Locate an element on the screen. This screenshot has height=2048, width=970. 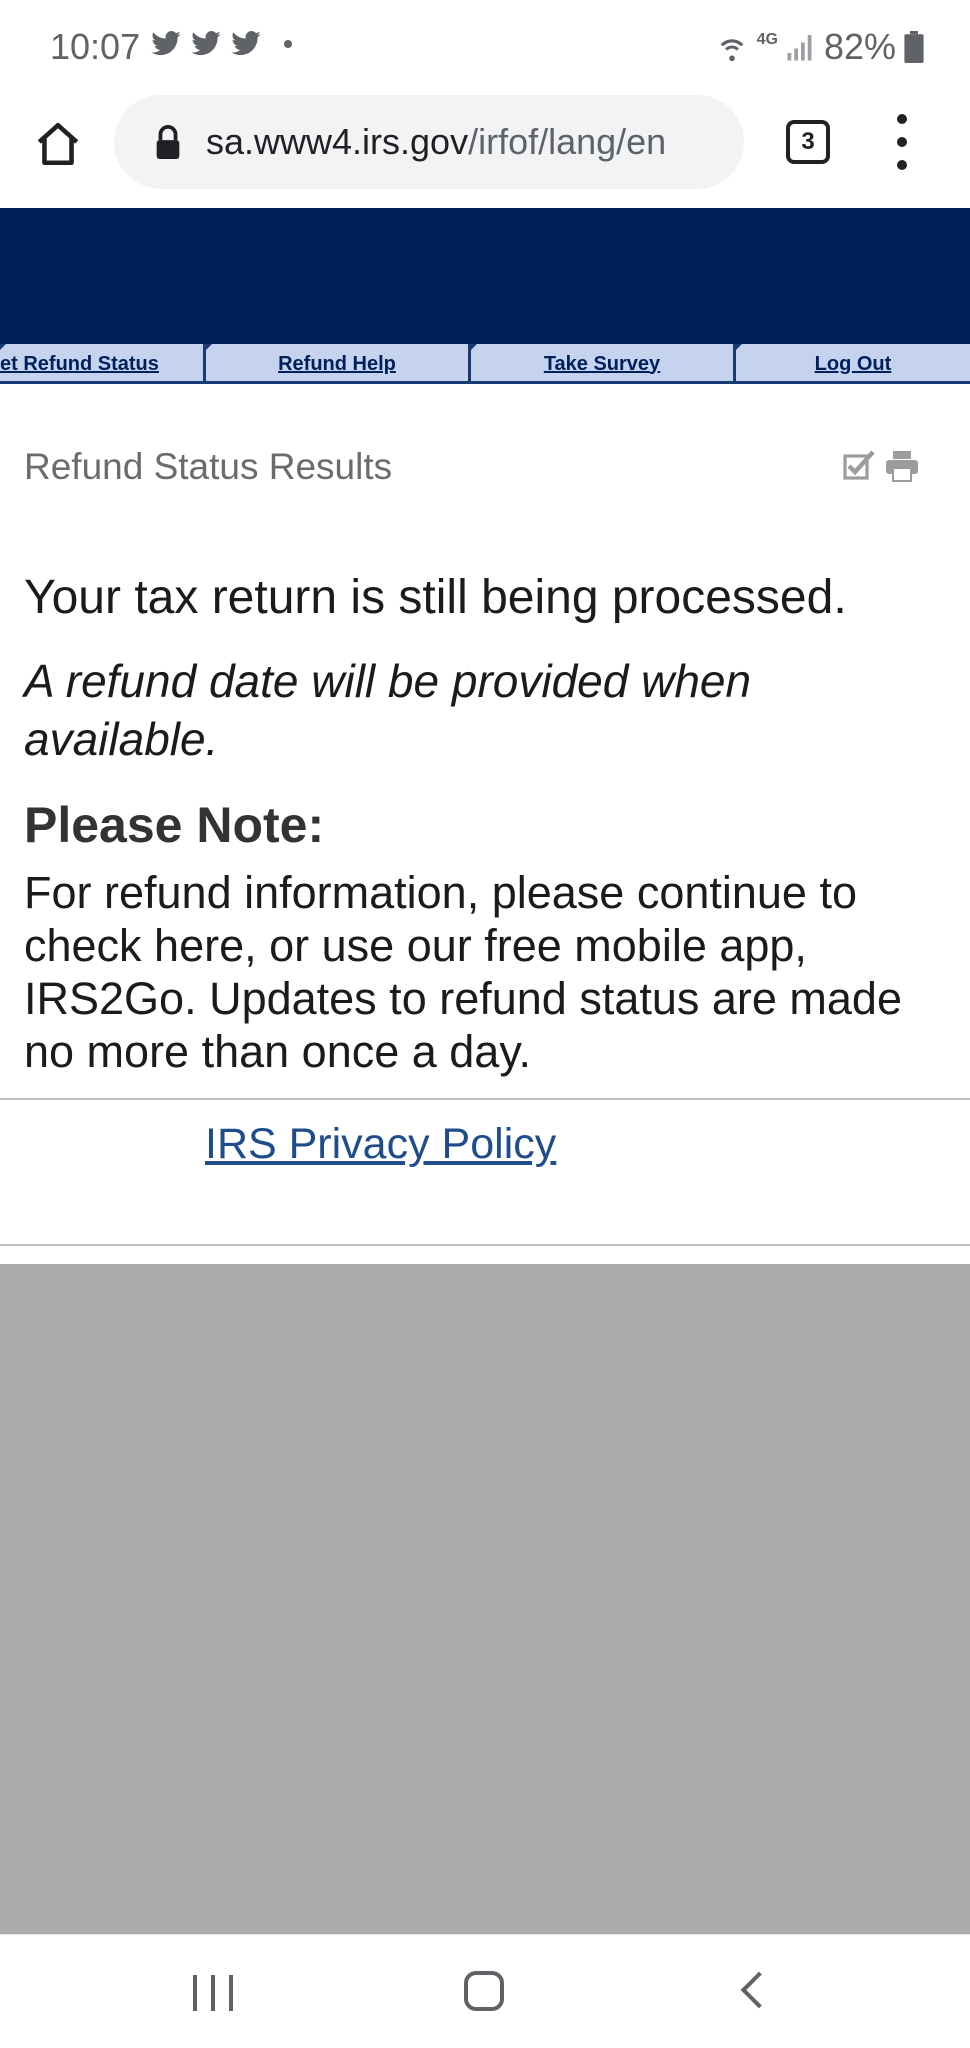
nav-refund-help: Refund Help is located at coordinates (337, 364).